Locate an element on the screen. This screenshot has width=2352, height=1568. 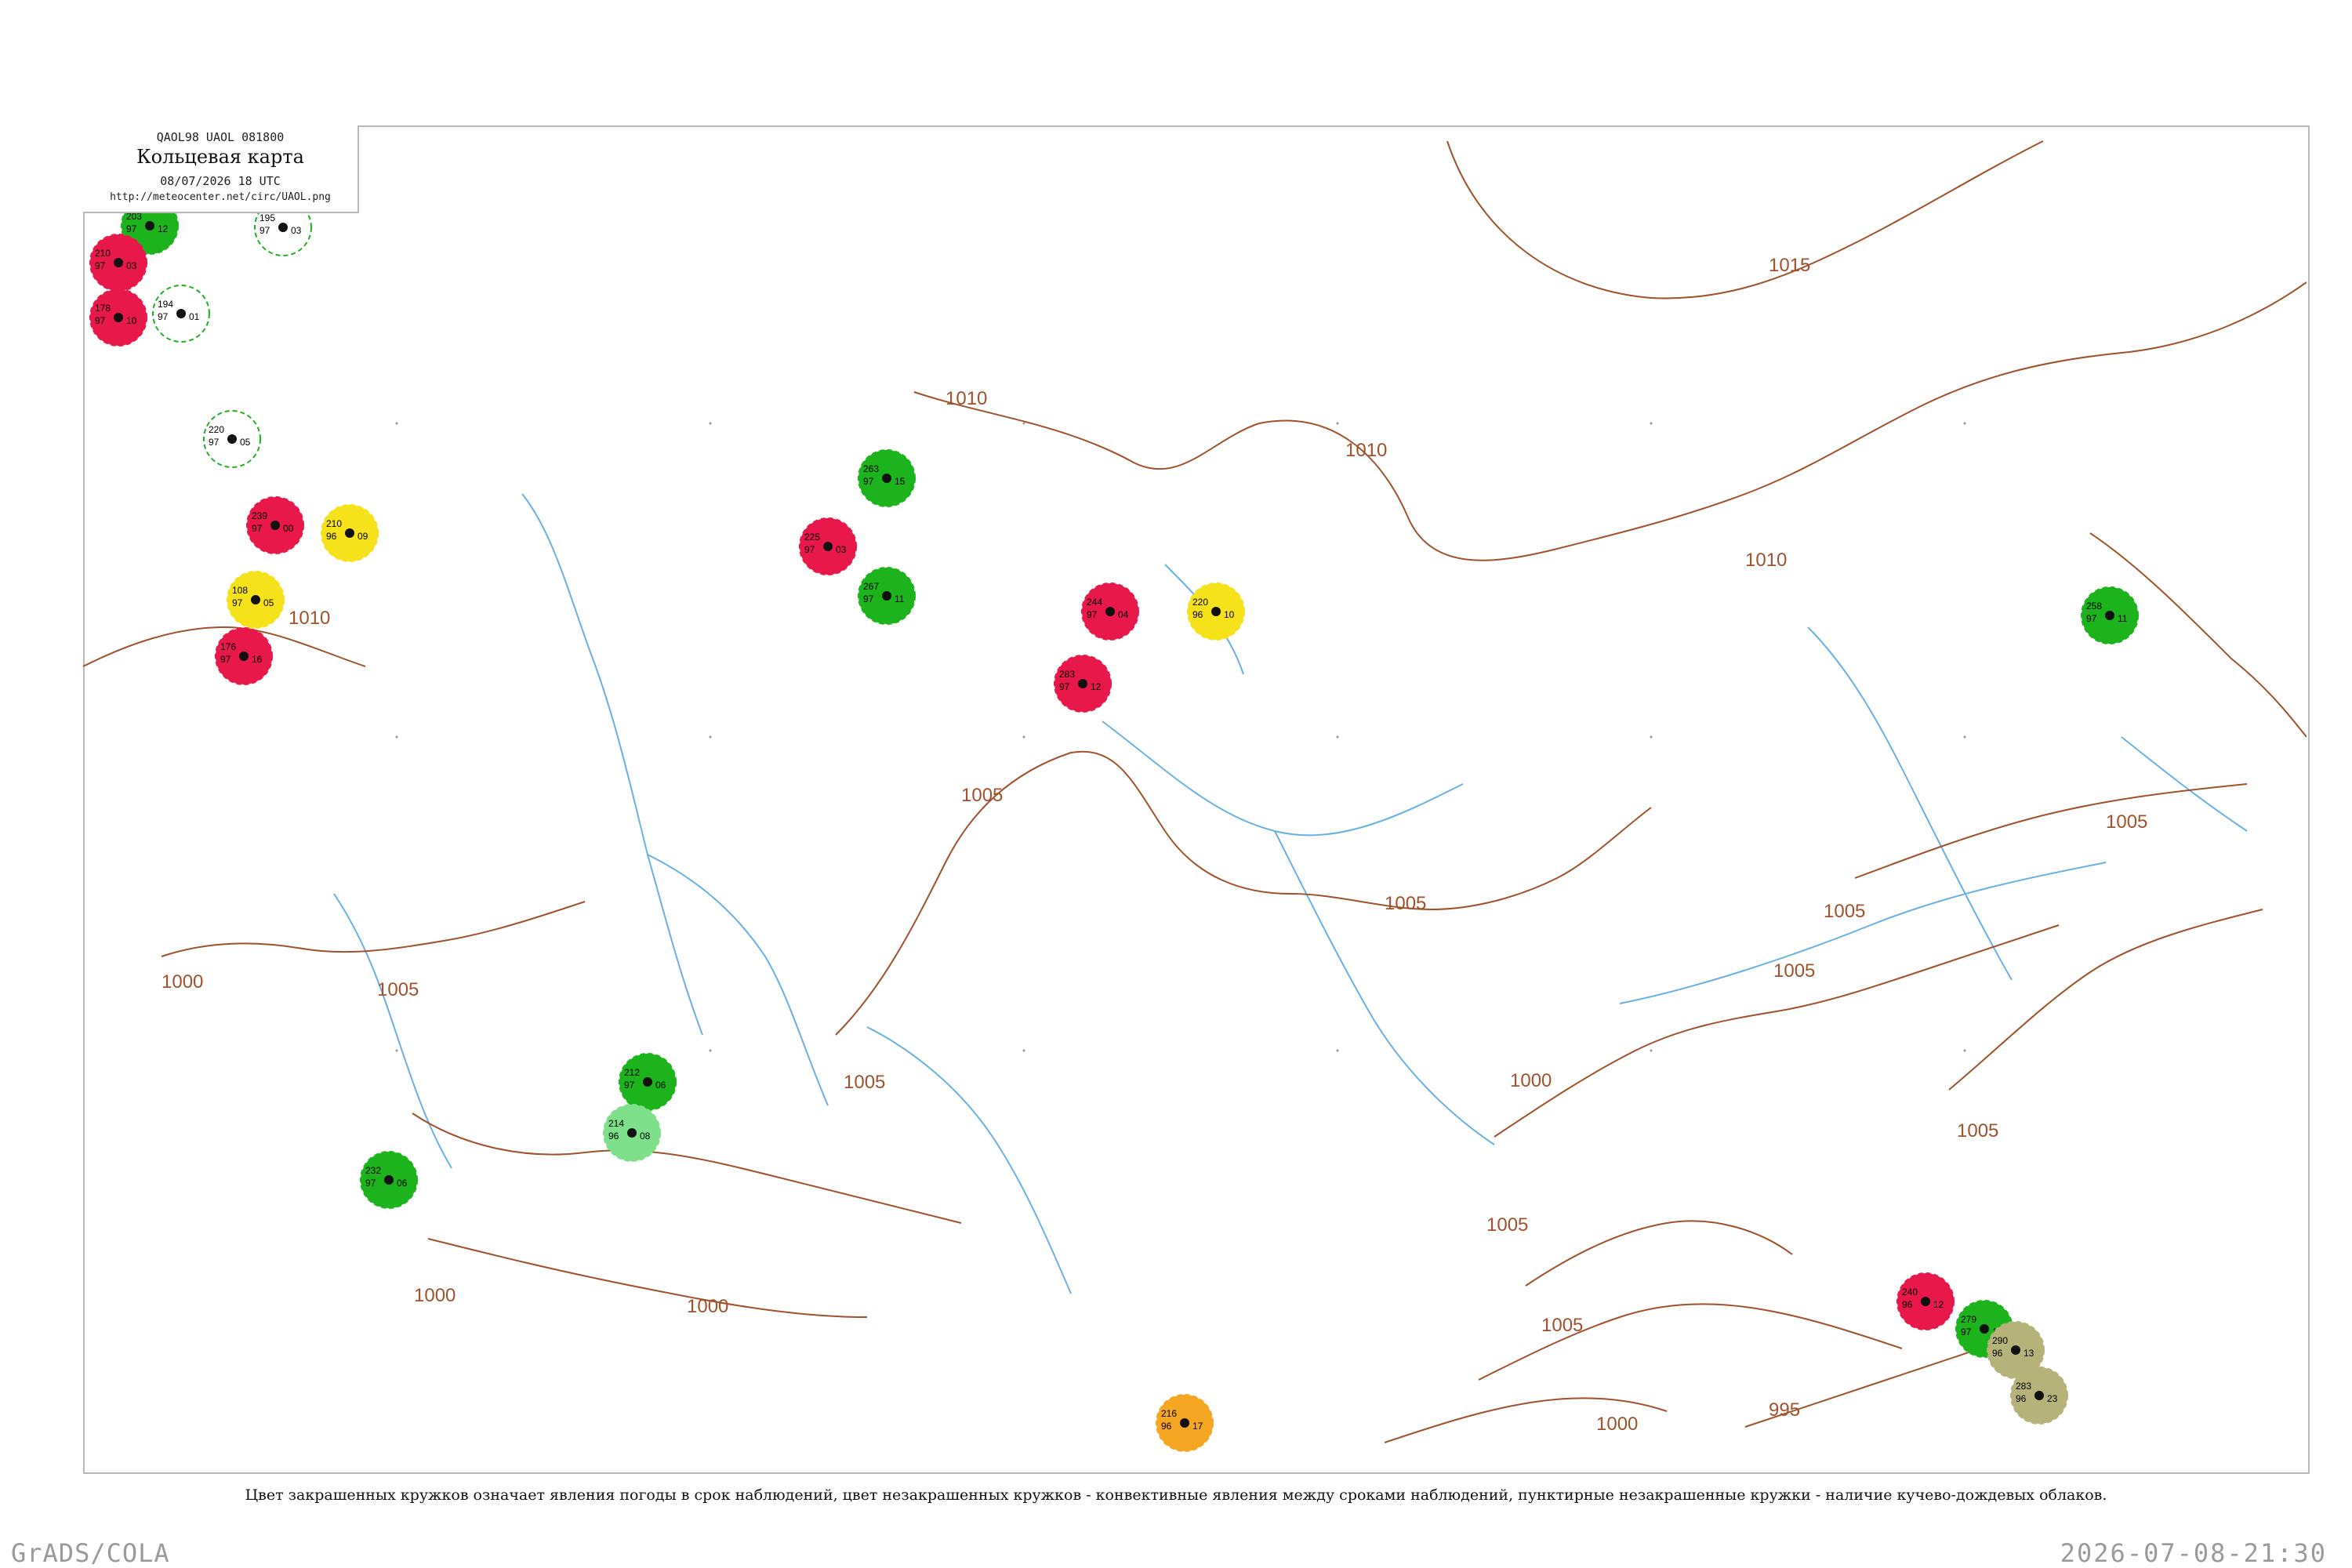
station-pressure: 267 is located at coordinates (871, 586).